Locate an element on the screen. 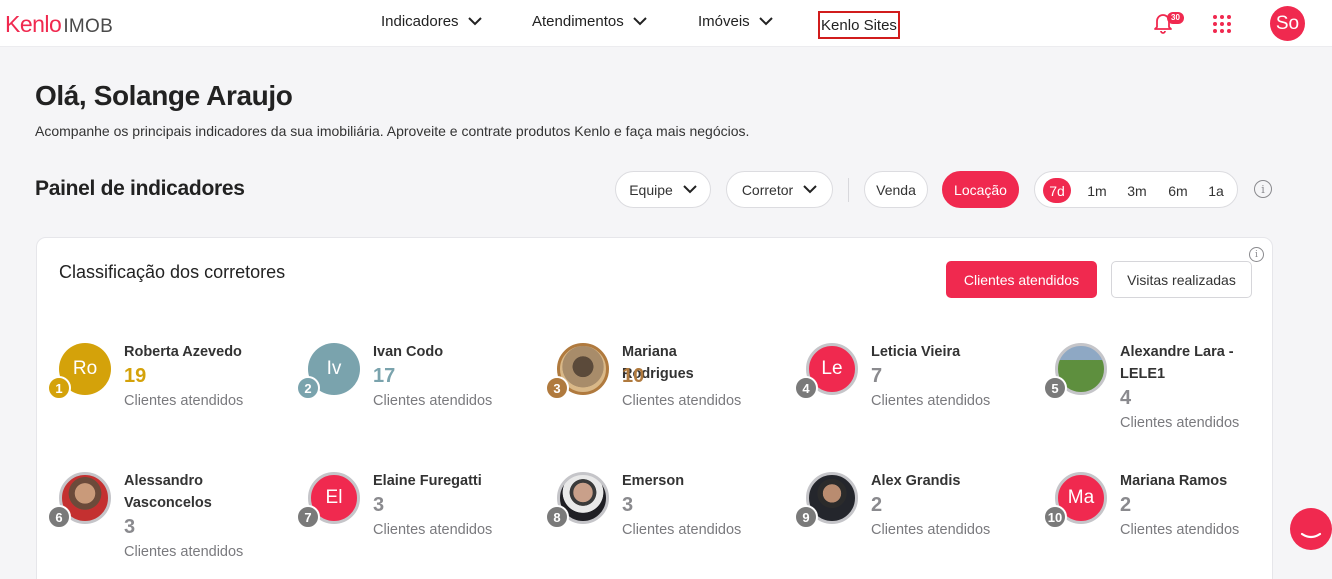 The width and height of the screenshot is (1332, 579). broker-name: Ivan Codo is located at coordinates (408, 352).